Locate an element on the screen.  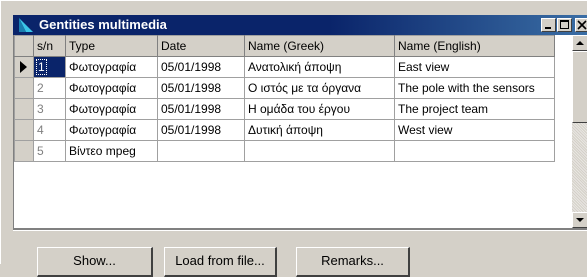
cell-type: Βίντεο mpeg is located at coordinates (111, 151).